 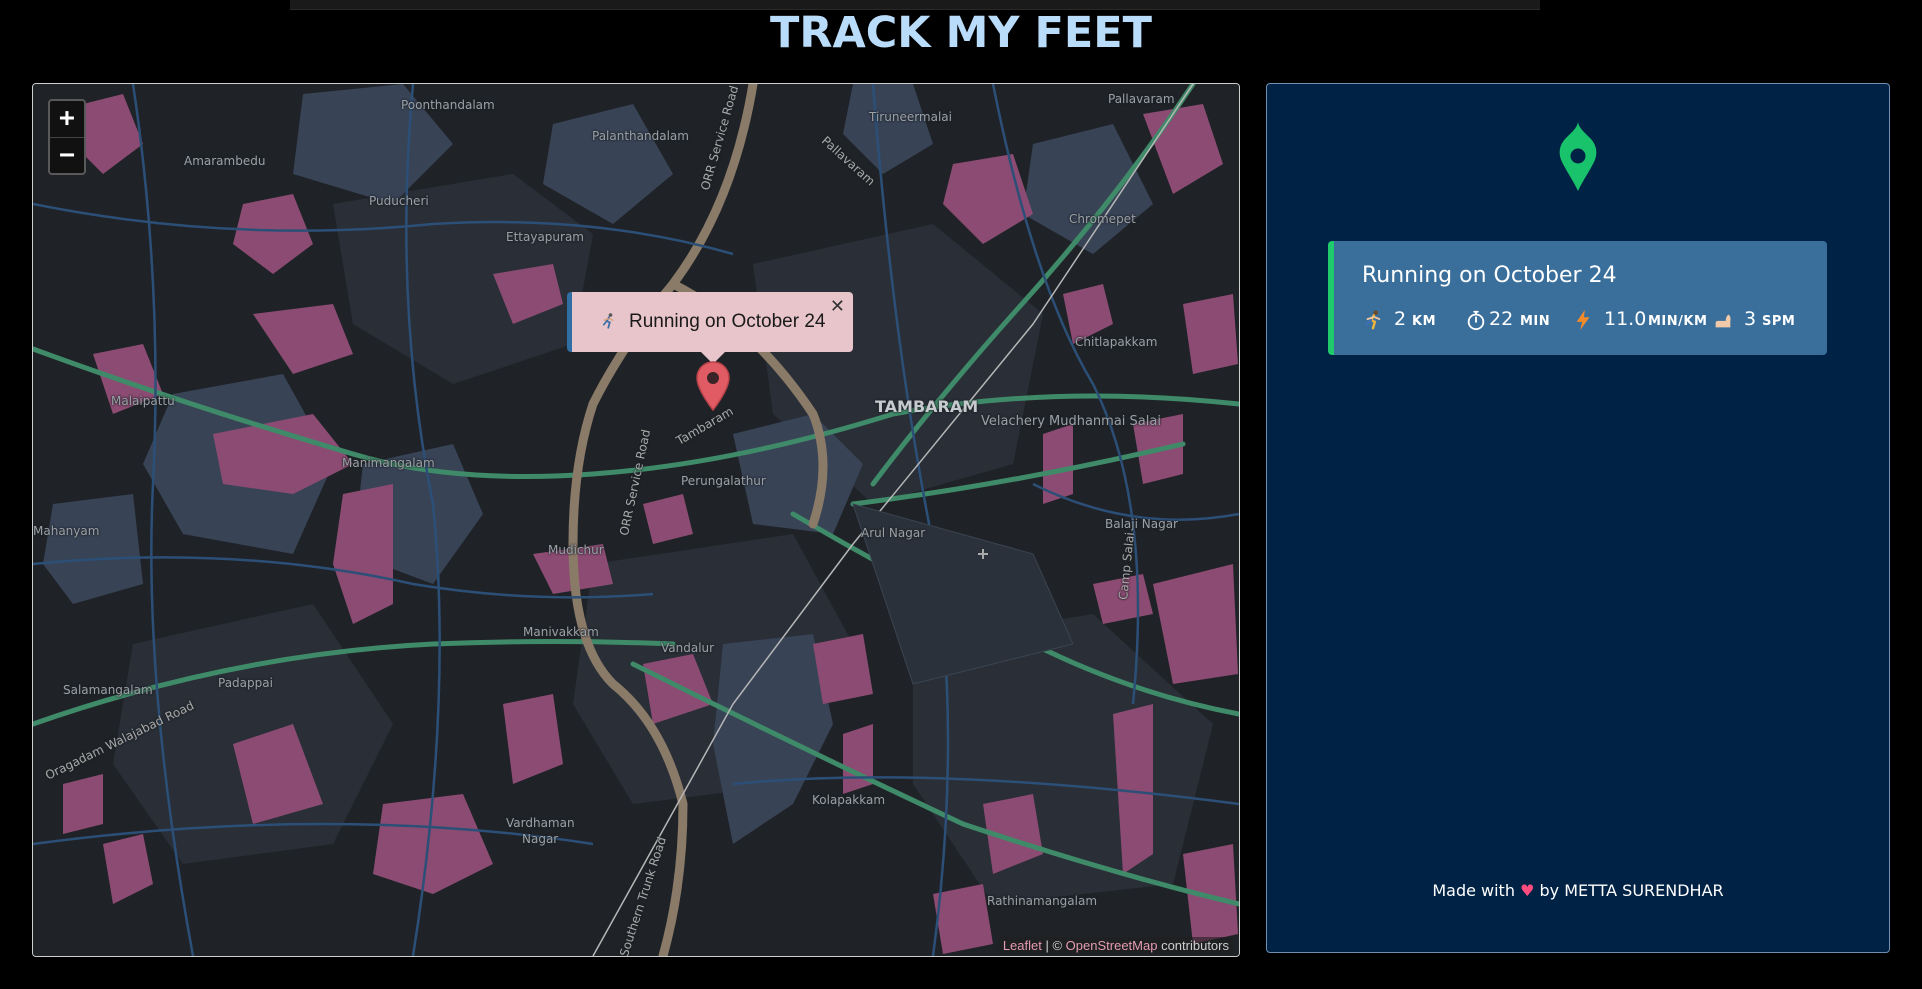 What do you see at coordinates (640, 136) in the screenshot?
I see `map-label-palanthandalam: Palanthandalam` at bounding box center [640, 136].